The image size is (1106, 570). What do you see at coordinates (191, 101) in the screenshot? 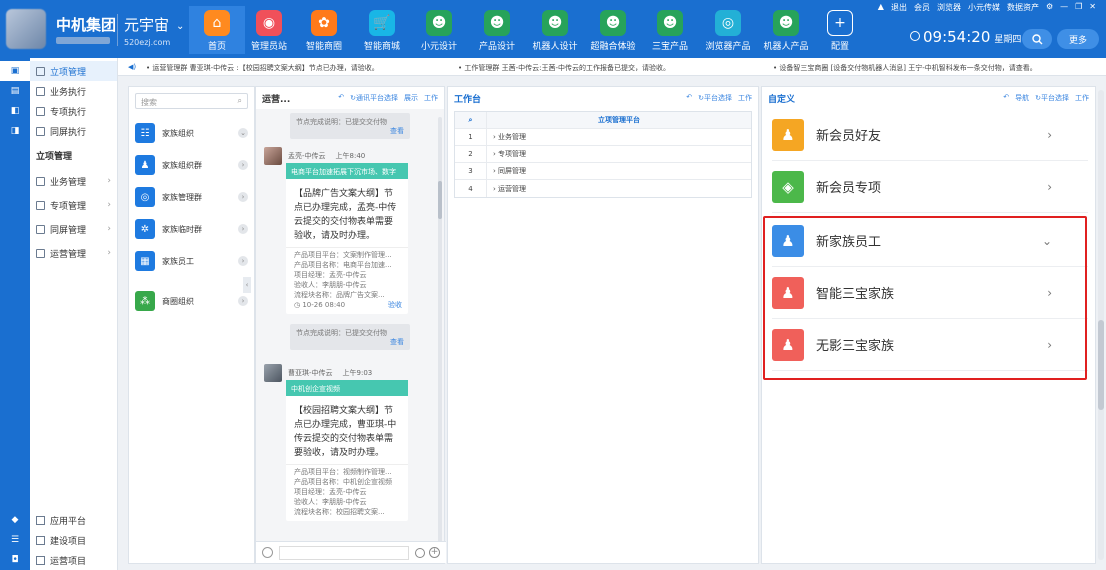
I see `family-search-input: 搜索 ⌕` at bounding box center [191, 101].